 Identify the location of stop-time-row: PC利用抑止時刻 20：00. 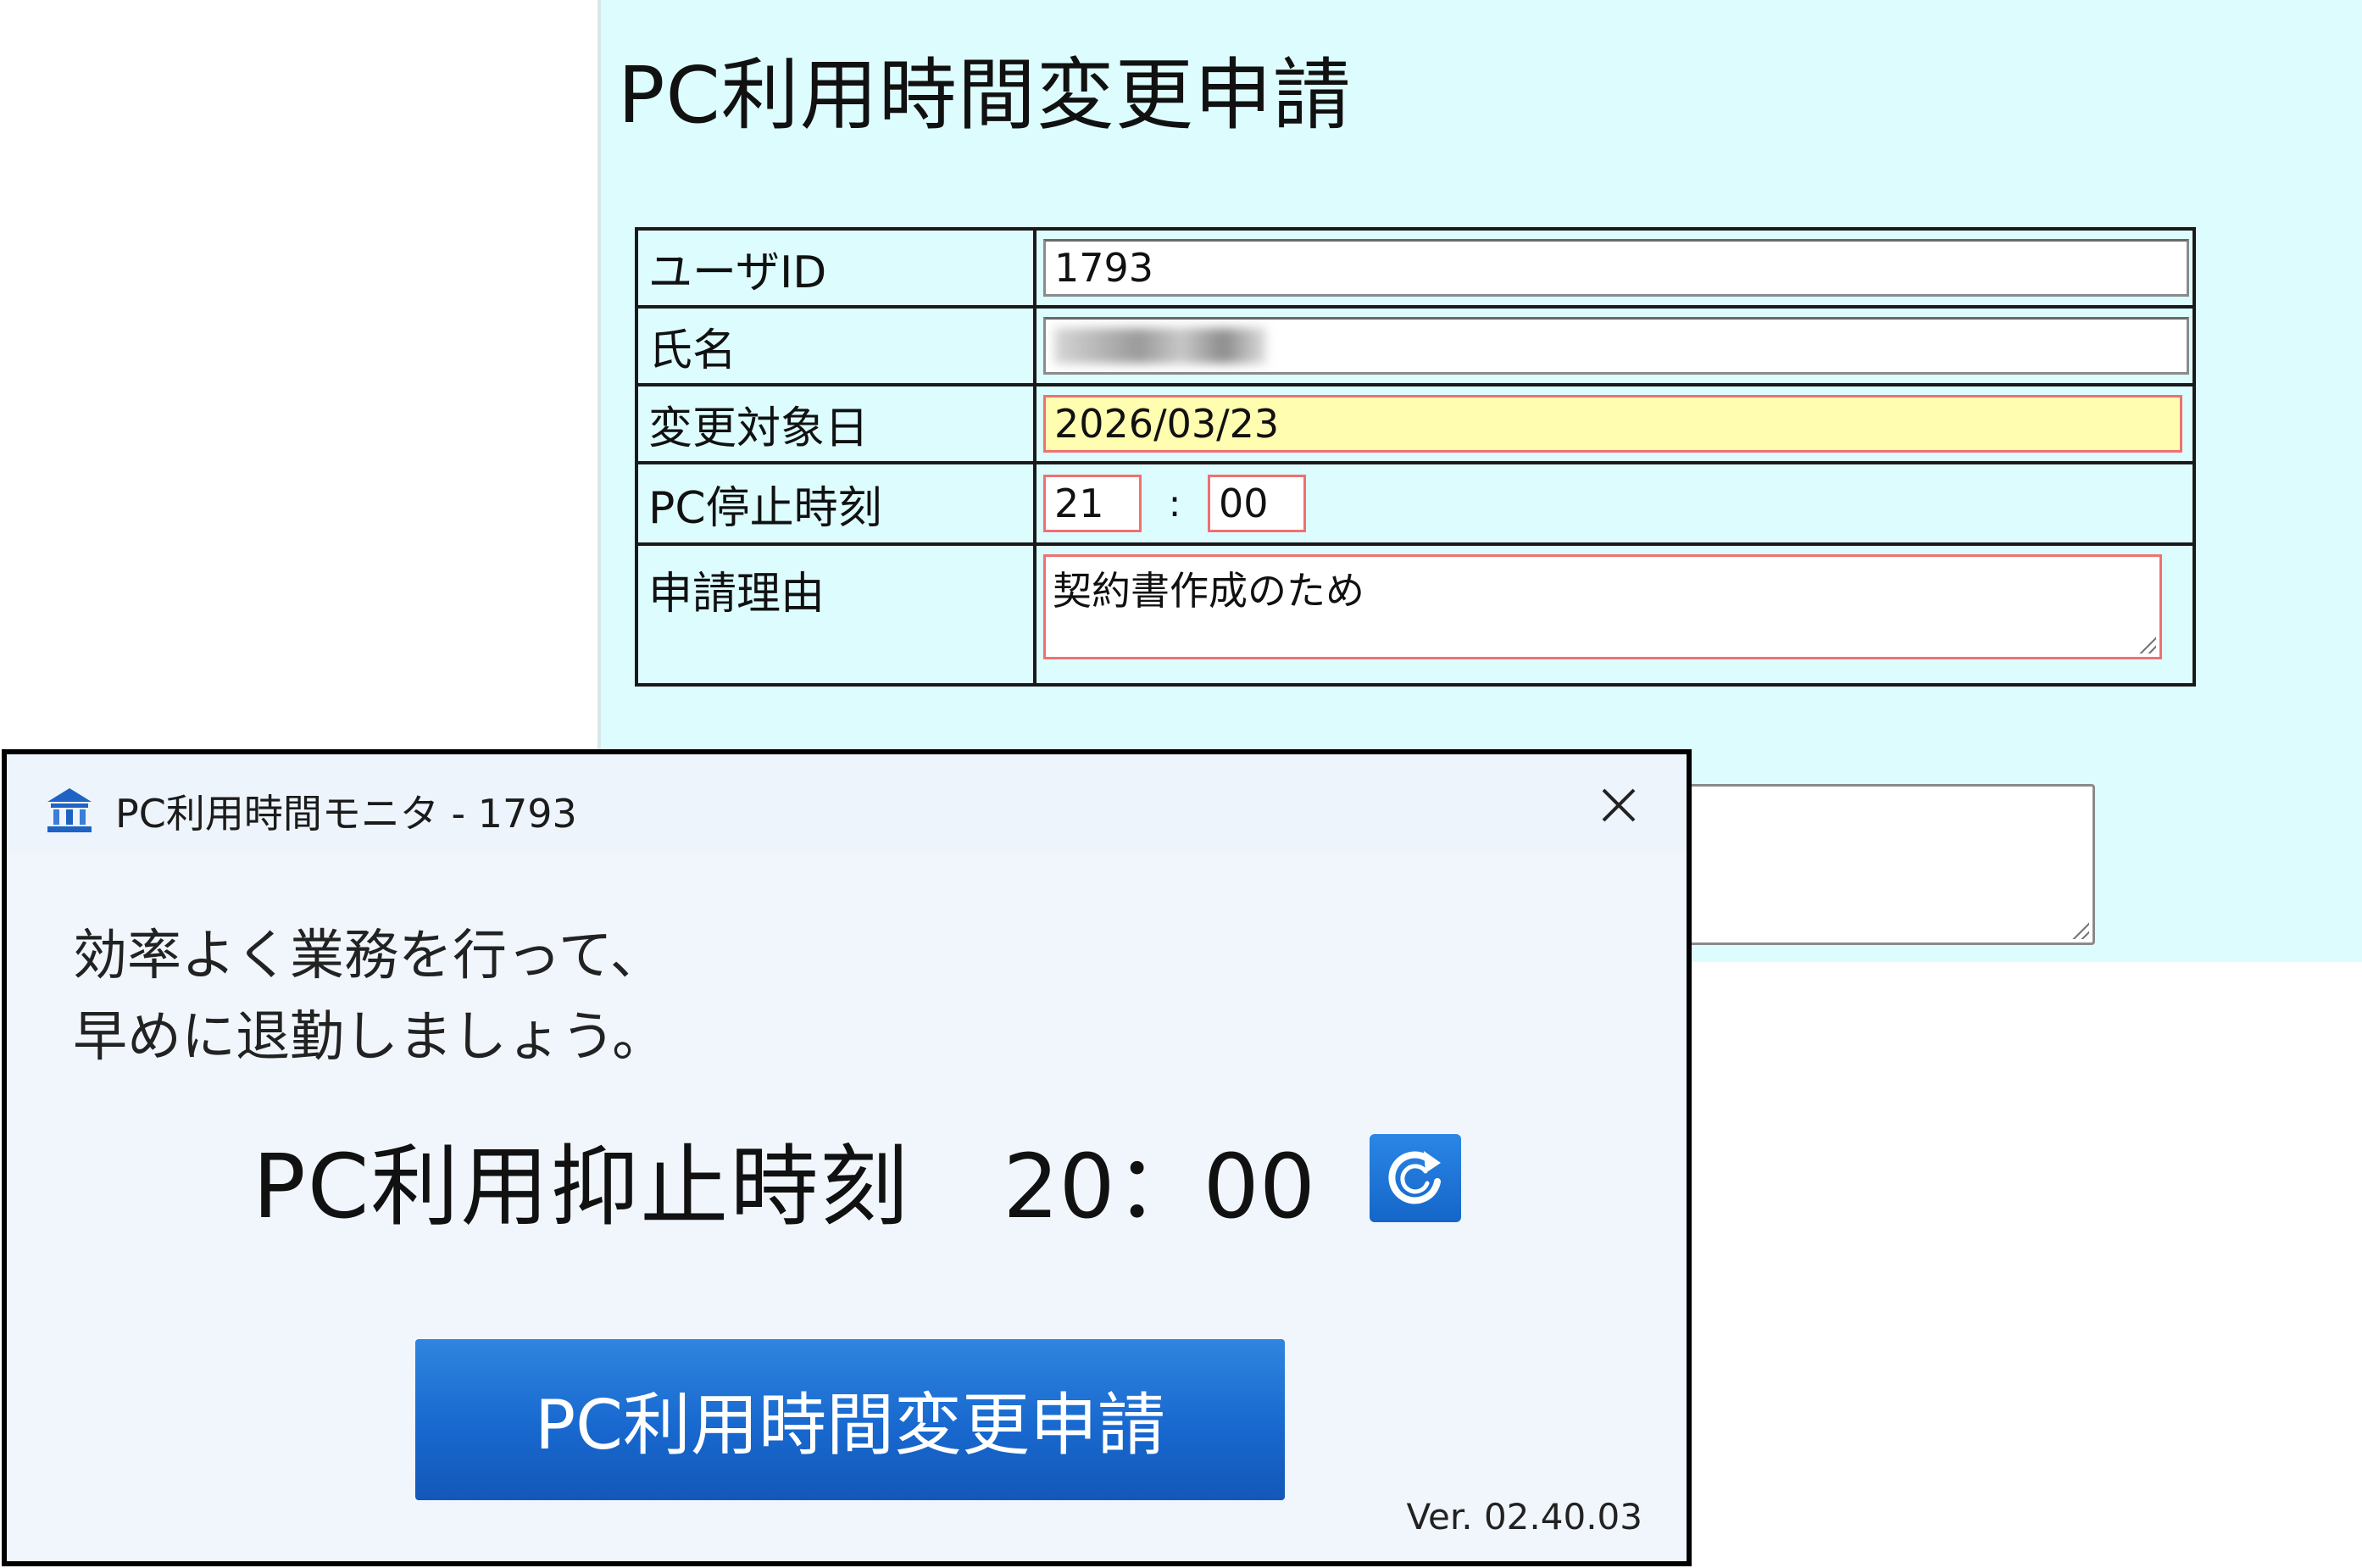
(858, 1182).